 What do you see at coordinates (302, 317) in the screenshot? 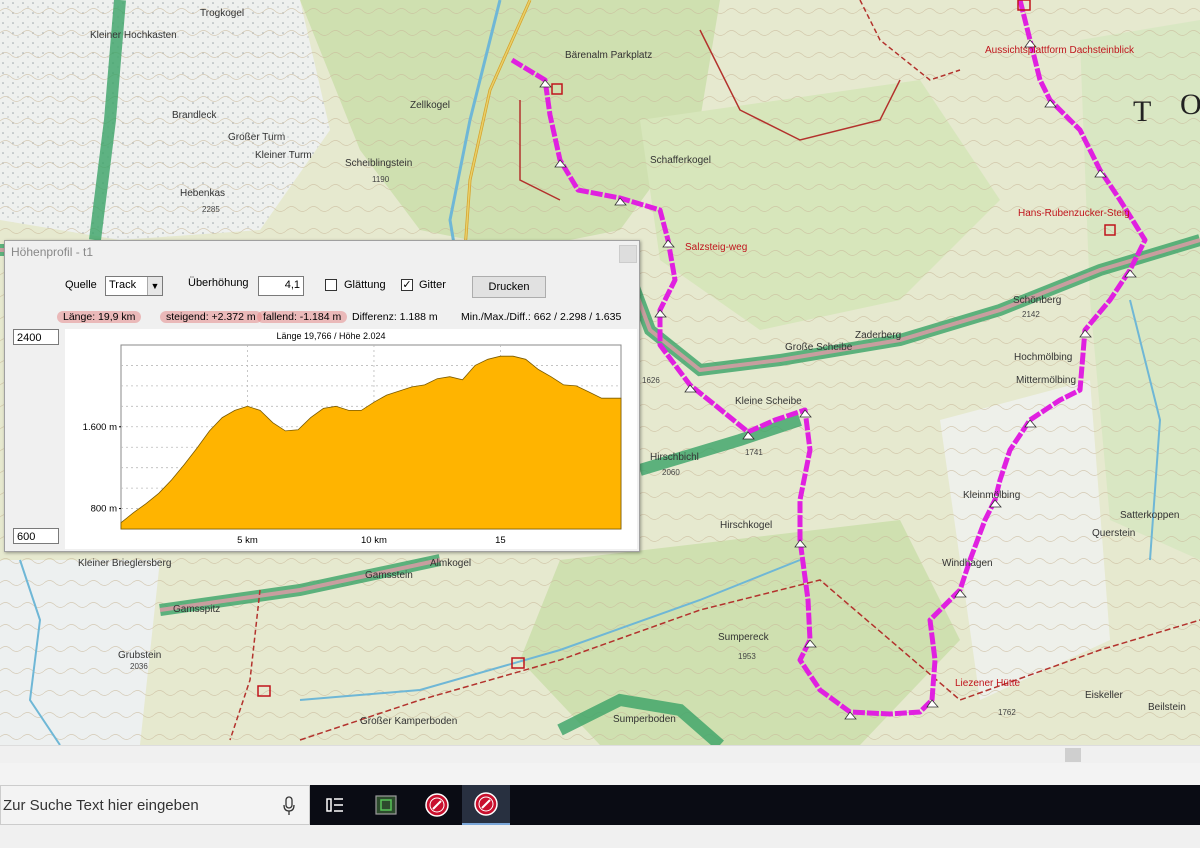
I see `descent-stat: fallend: -1.184 m` at bounding box center [302, 317].